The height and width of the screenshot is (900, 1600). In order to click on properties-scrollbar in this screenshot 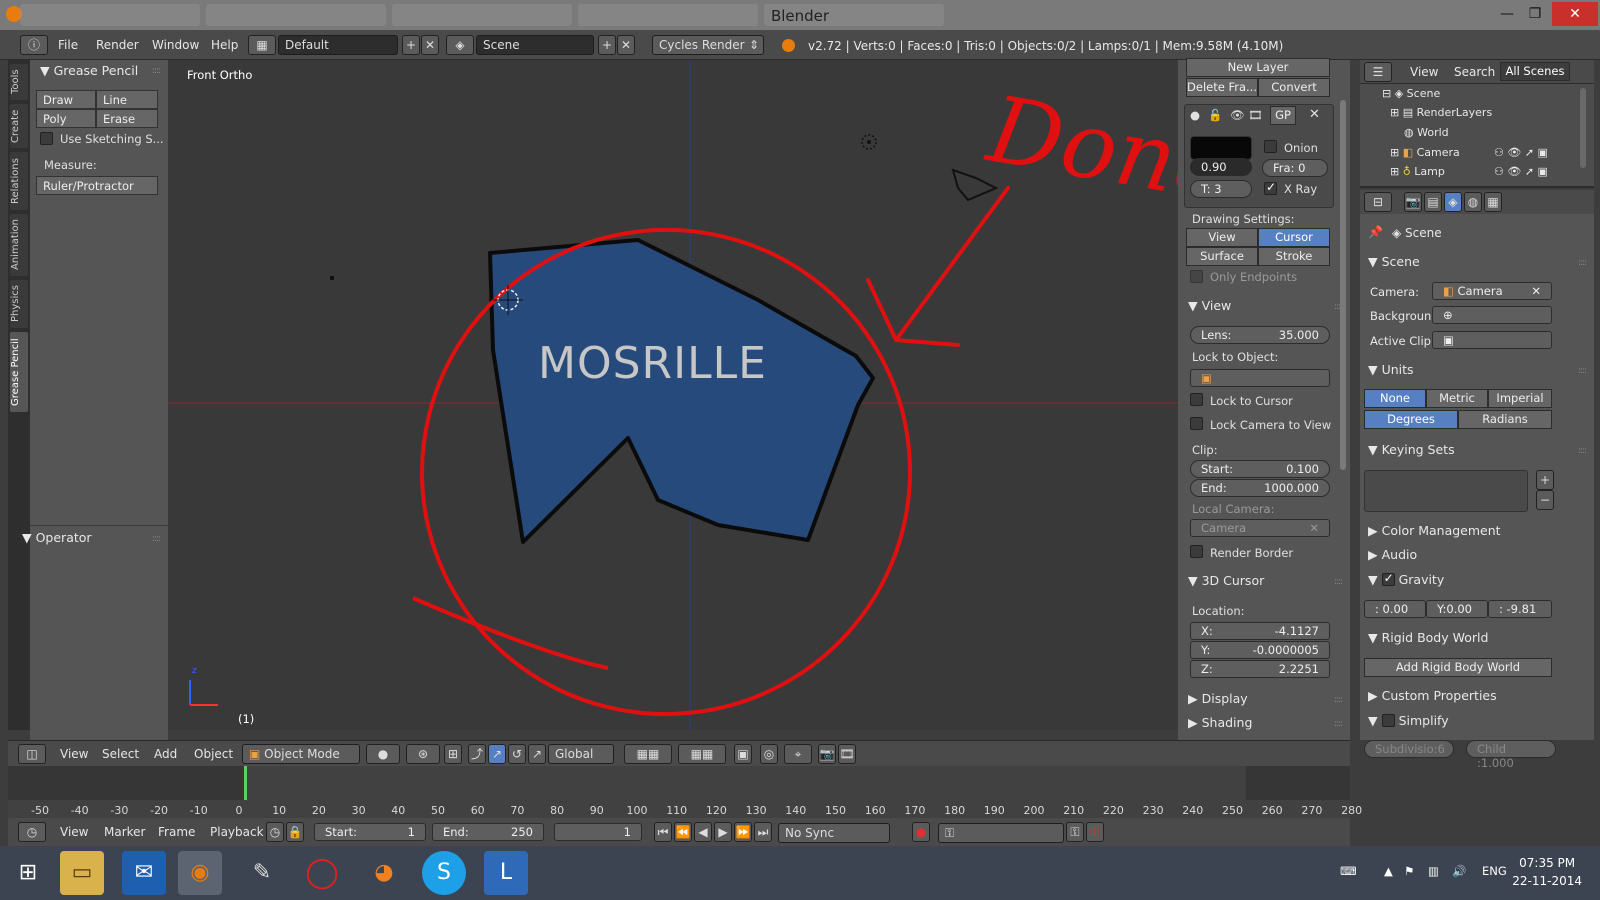, I will do `click(1343, 285)`.